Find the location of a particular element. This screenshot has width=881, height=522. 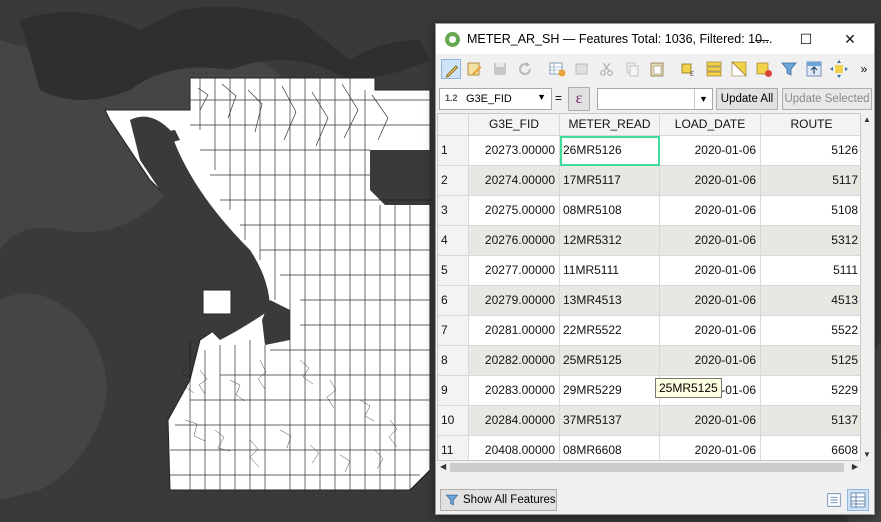

maximize-button: ☐ is located at coordinates (806, 39).